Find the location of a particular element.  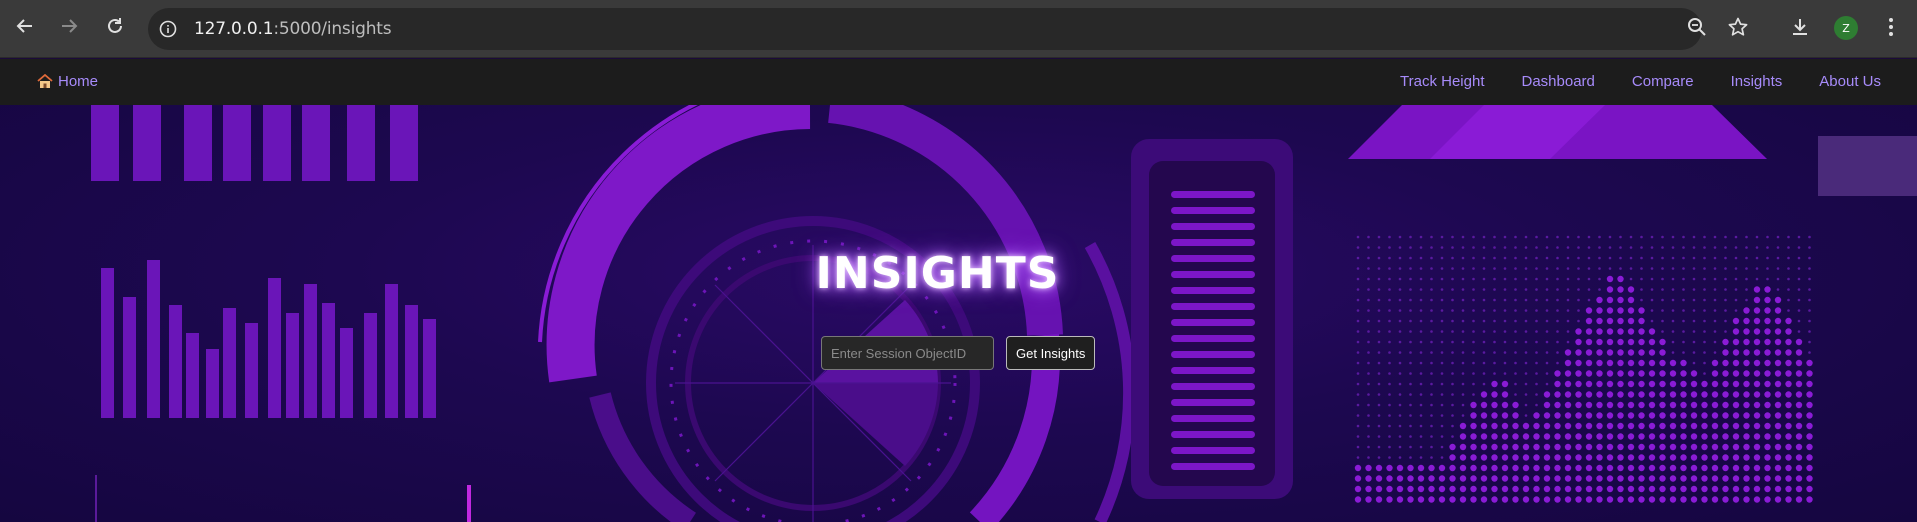

nav-link-insights: Insights is located at coordinates (1757, 81).